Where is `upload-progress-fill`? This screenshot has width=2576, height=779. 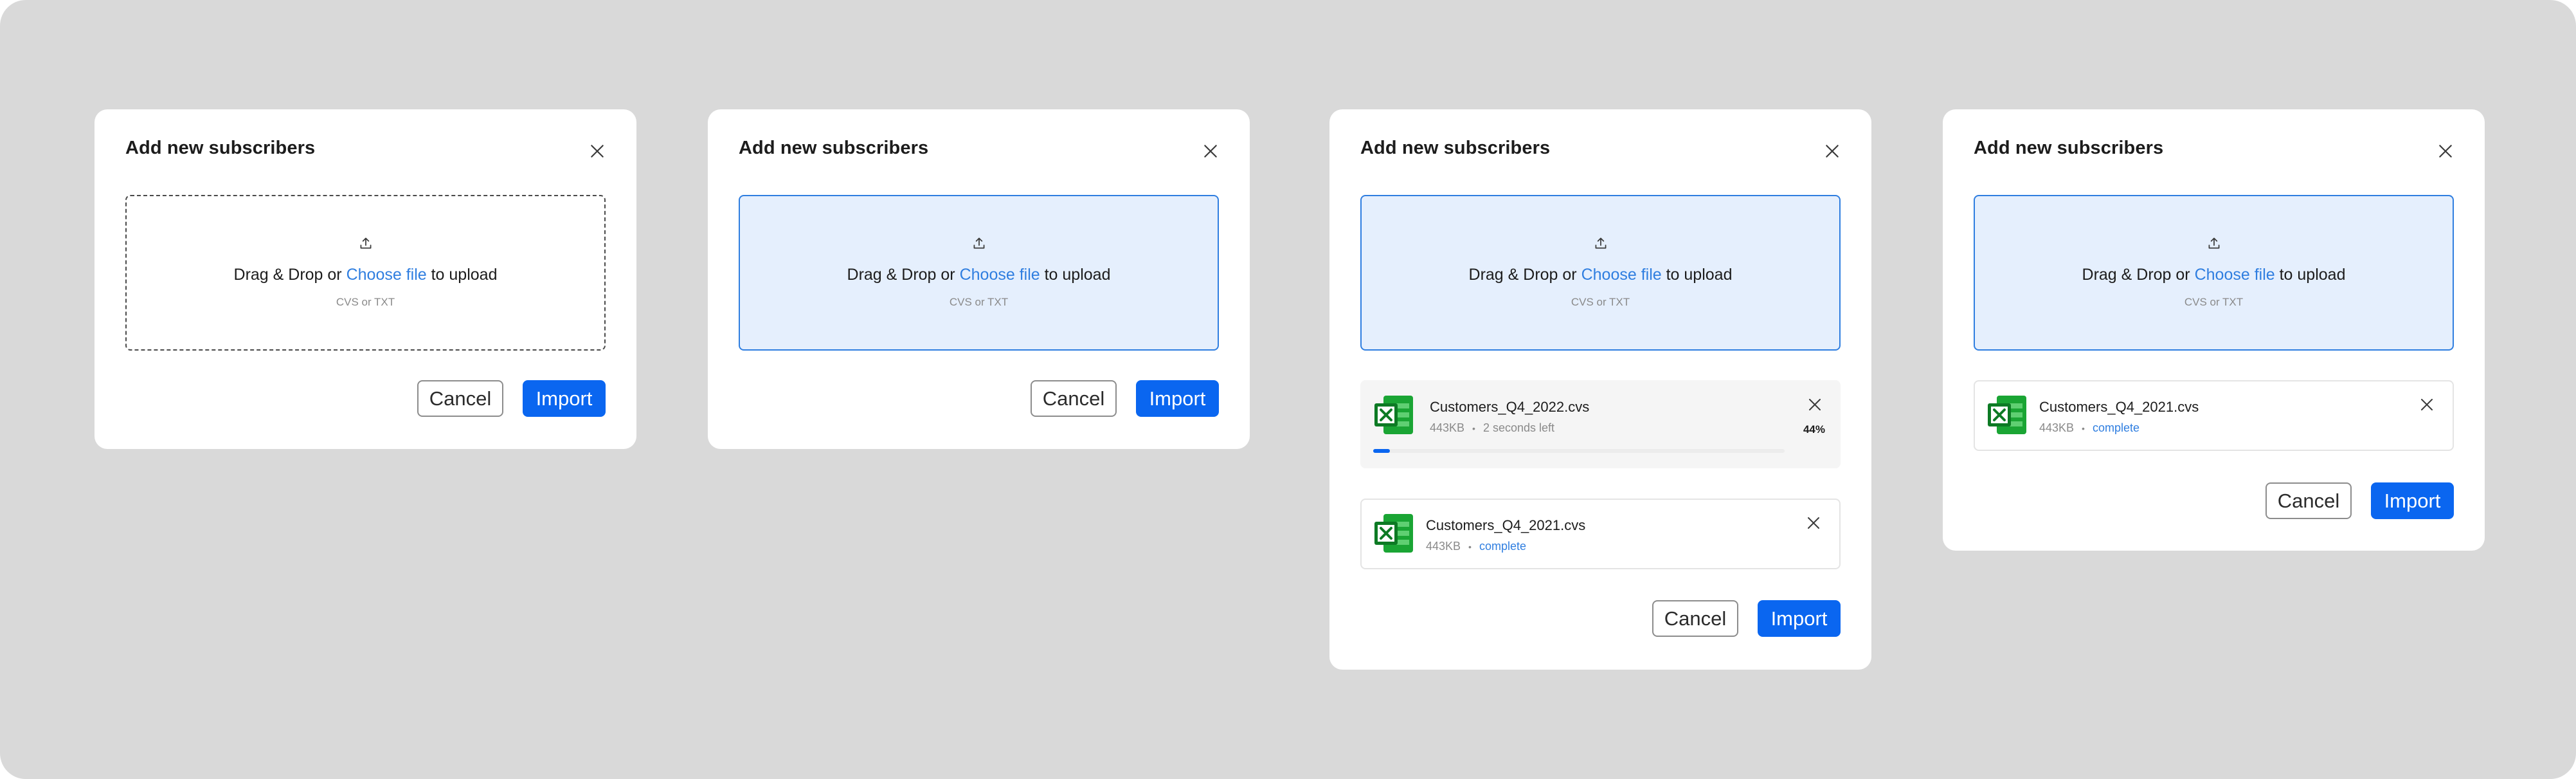
upload-progress-fill is located at coordinates (1381, 451).